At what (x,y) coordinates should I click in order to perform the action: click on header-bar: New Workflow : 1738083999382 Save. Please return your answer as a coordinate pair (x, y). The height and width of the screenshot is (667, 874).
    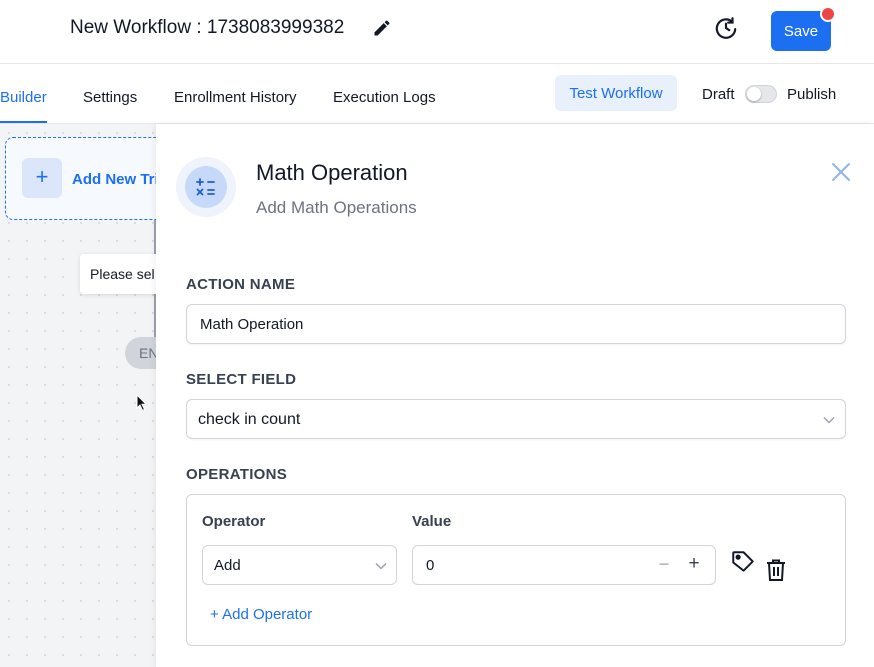
    Looking at the image, I should click on (437, 32).